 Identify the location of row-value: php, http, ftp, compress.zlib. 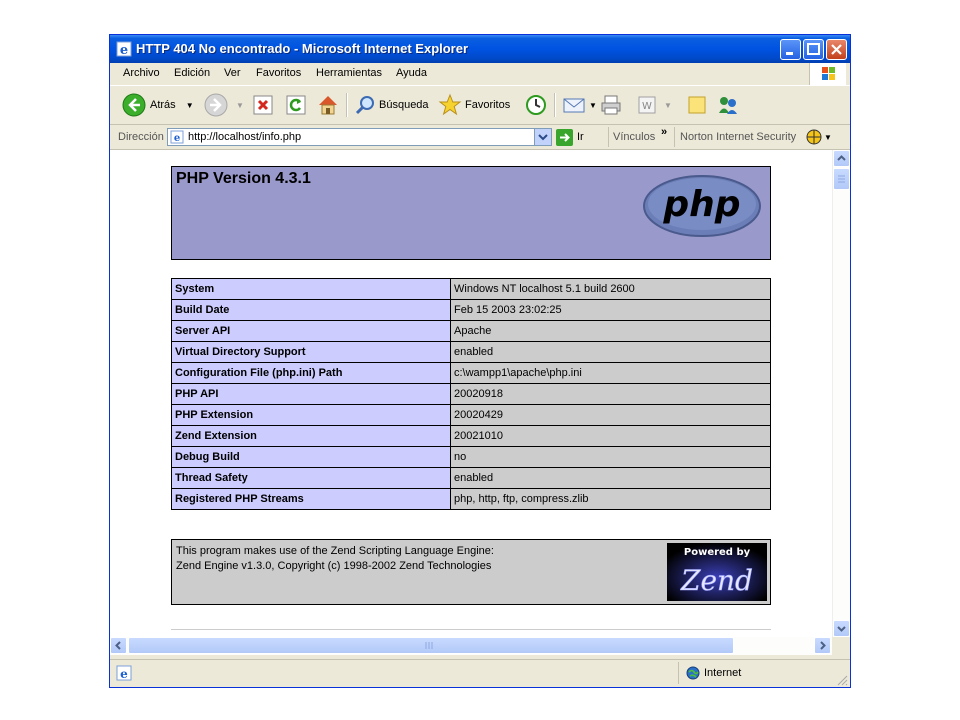
(610, 499).